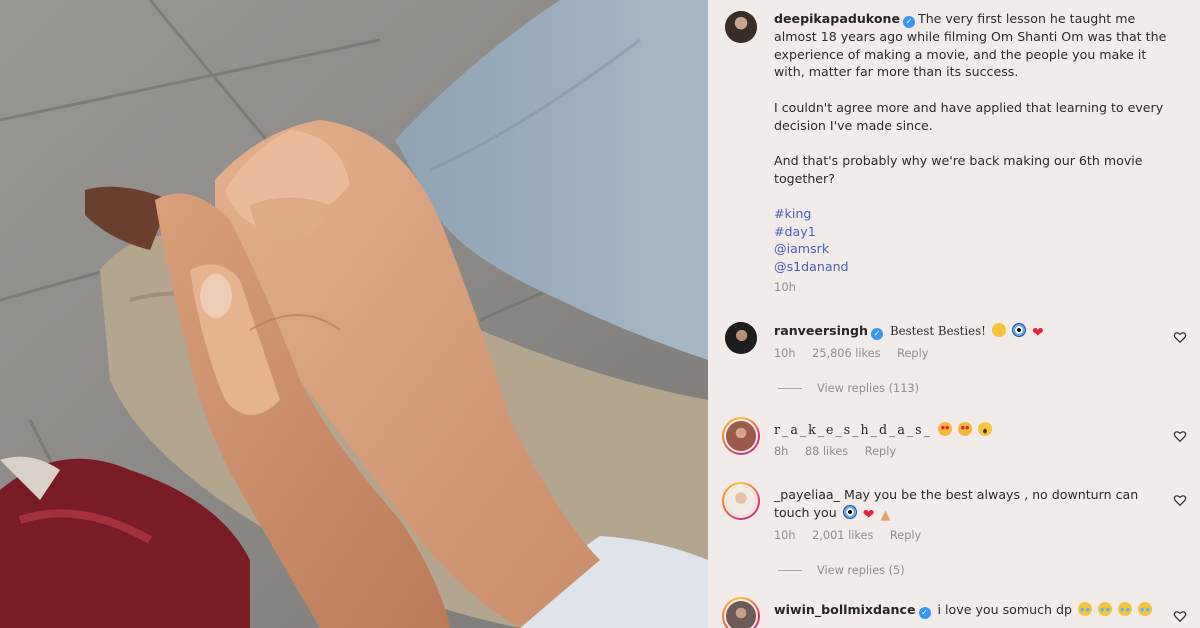 Image resolution: width=1200 pixels, height=628 pixels. I want to click on hashtag-list: #king #day1 @iamsrk @s1danand, so click(974, 240).